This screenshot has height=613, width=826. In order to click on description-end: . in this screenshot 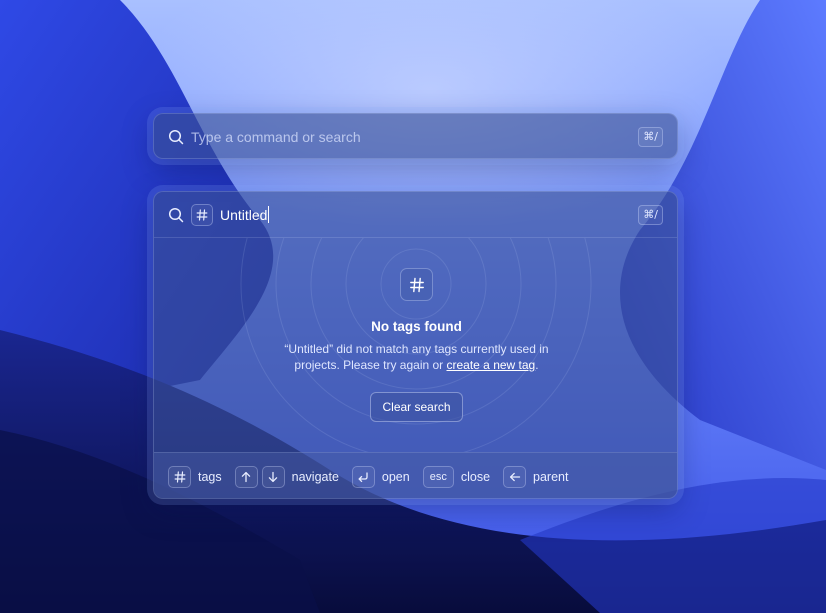, I will do `click(537, 365)`.